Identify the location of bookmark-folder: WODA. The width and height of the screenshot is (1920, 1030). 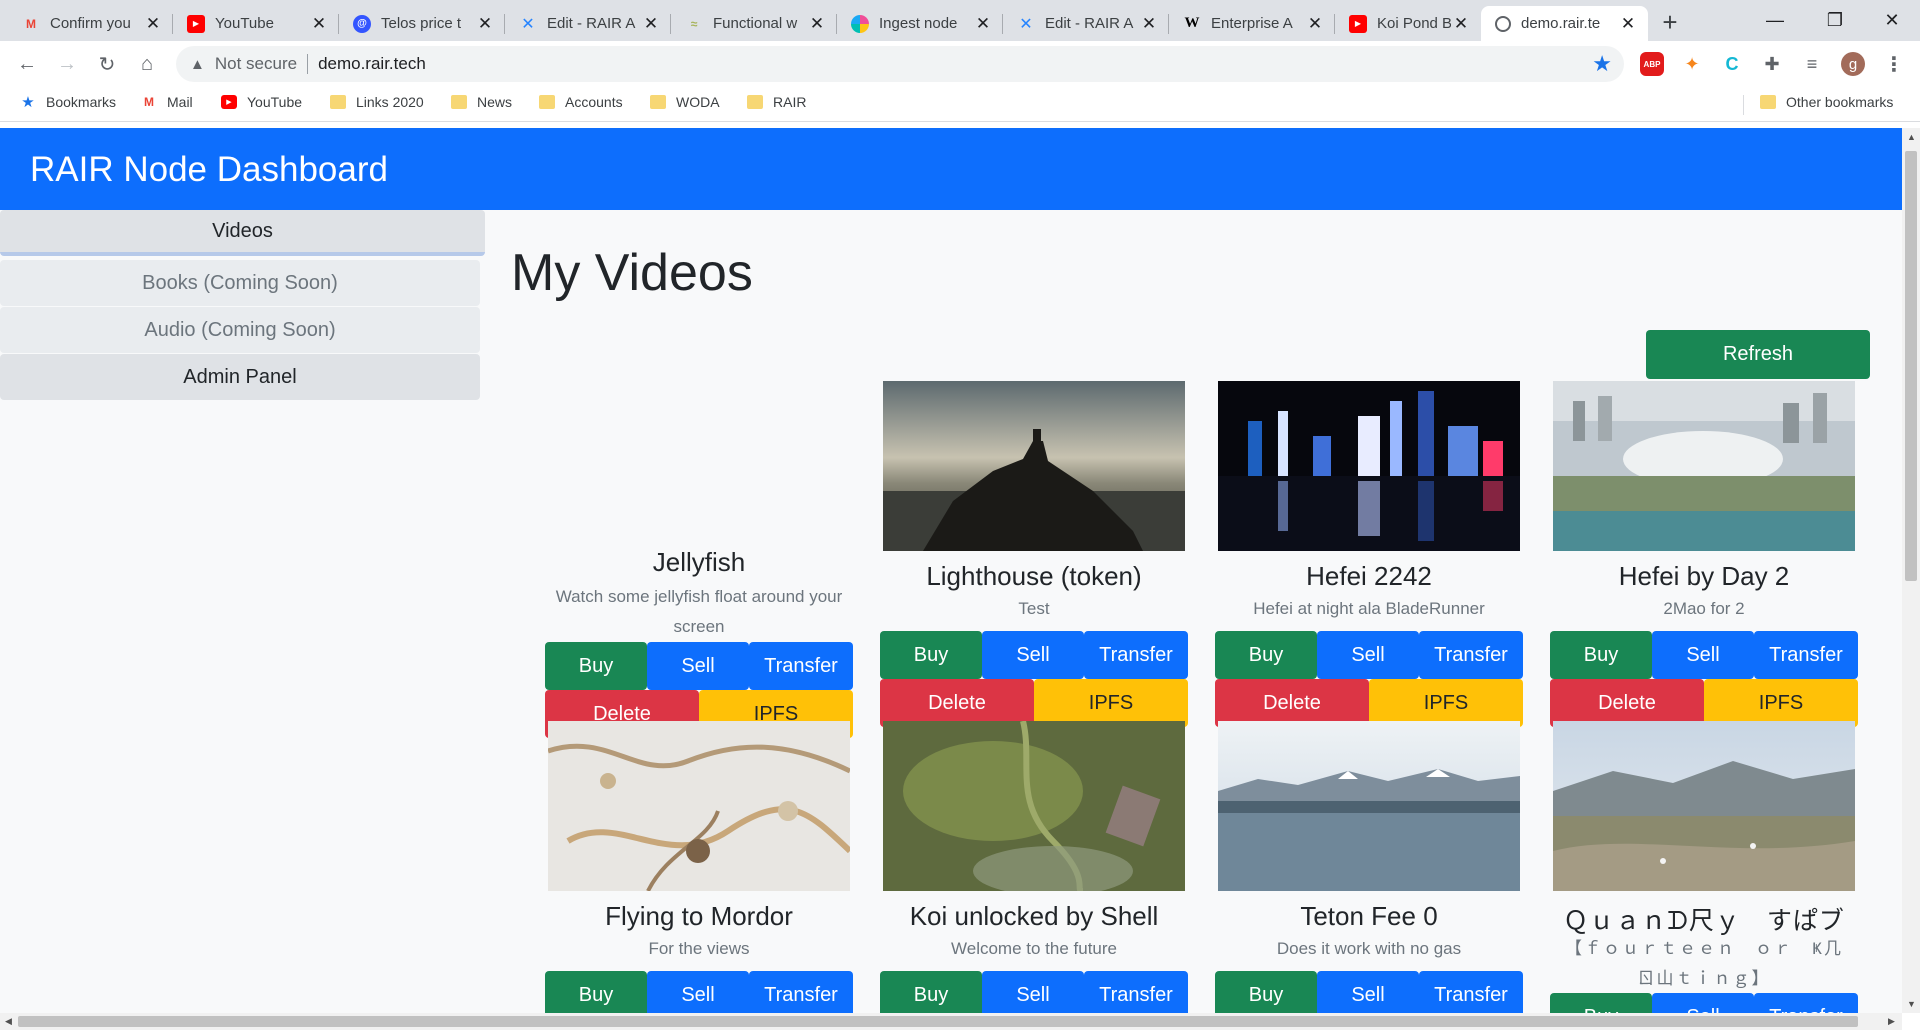
(685, 102).